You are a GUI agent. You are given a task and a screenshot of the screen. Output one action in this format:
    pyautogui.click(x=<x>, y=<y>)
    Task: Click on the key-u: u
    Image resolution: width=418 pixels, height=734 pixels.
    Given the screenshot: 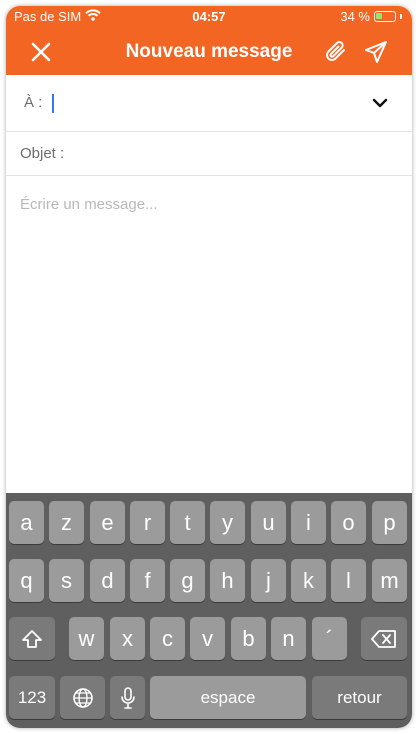 What is the action you would take?
    pyautogui.click(x=268, y=522)
    